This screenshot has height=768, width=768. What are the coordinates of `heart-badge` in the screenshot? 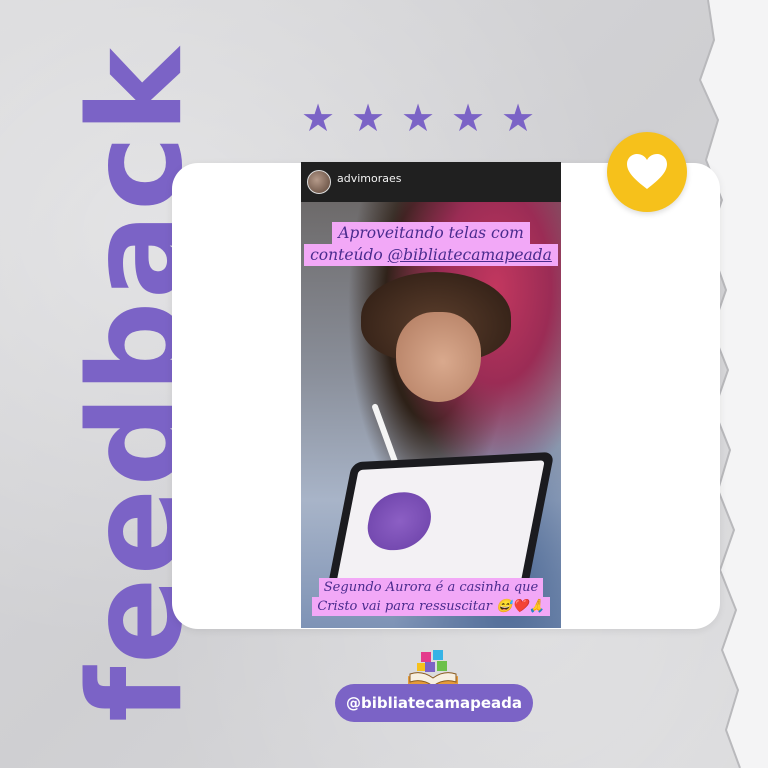 It's located at (647, 172).